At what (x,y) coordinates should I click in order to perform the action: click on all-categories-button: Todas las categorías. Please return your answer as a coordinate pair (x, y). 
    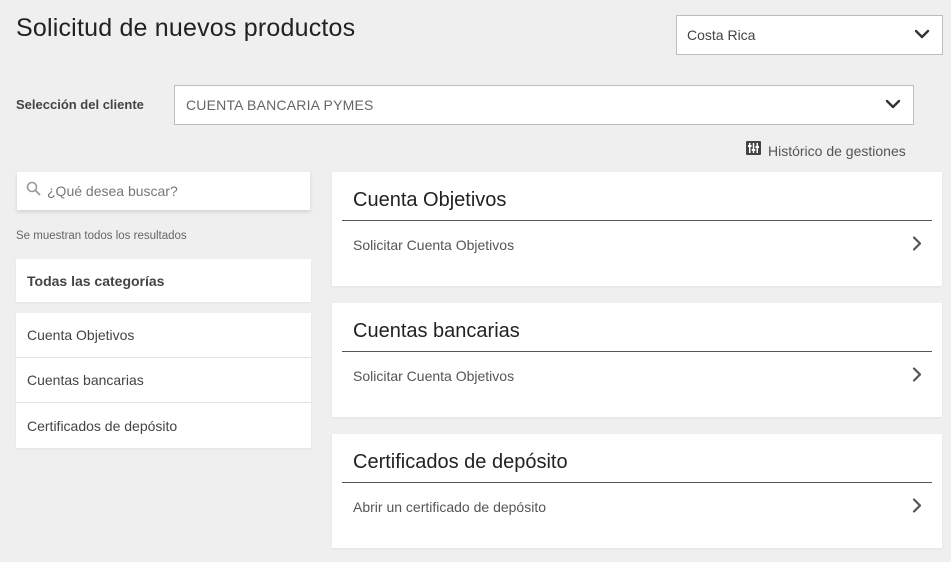
    Looking at the image, I should click on (163, 280).